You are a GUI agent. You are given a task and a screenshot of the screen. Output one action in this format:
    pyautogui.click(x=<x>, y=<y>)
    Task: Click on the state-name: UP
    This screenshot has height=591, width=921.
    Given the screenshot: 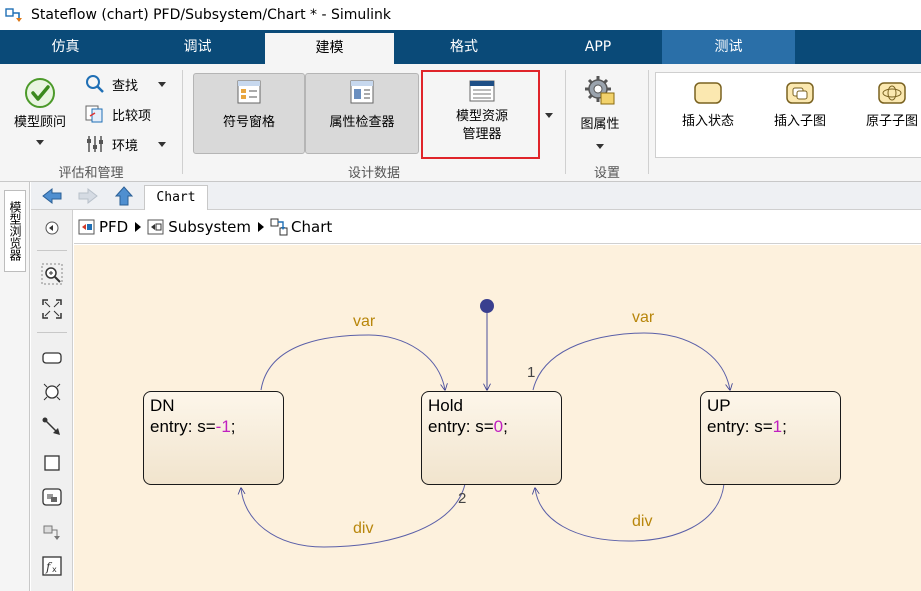 What is the action you would take?
    pyautogui.click(x=719, y=405)
    